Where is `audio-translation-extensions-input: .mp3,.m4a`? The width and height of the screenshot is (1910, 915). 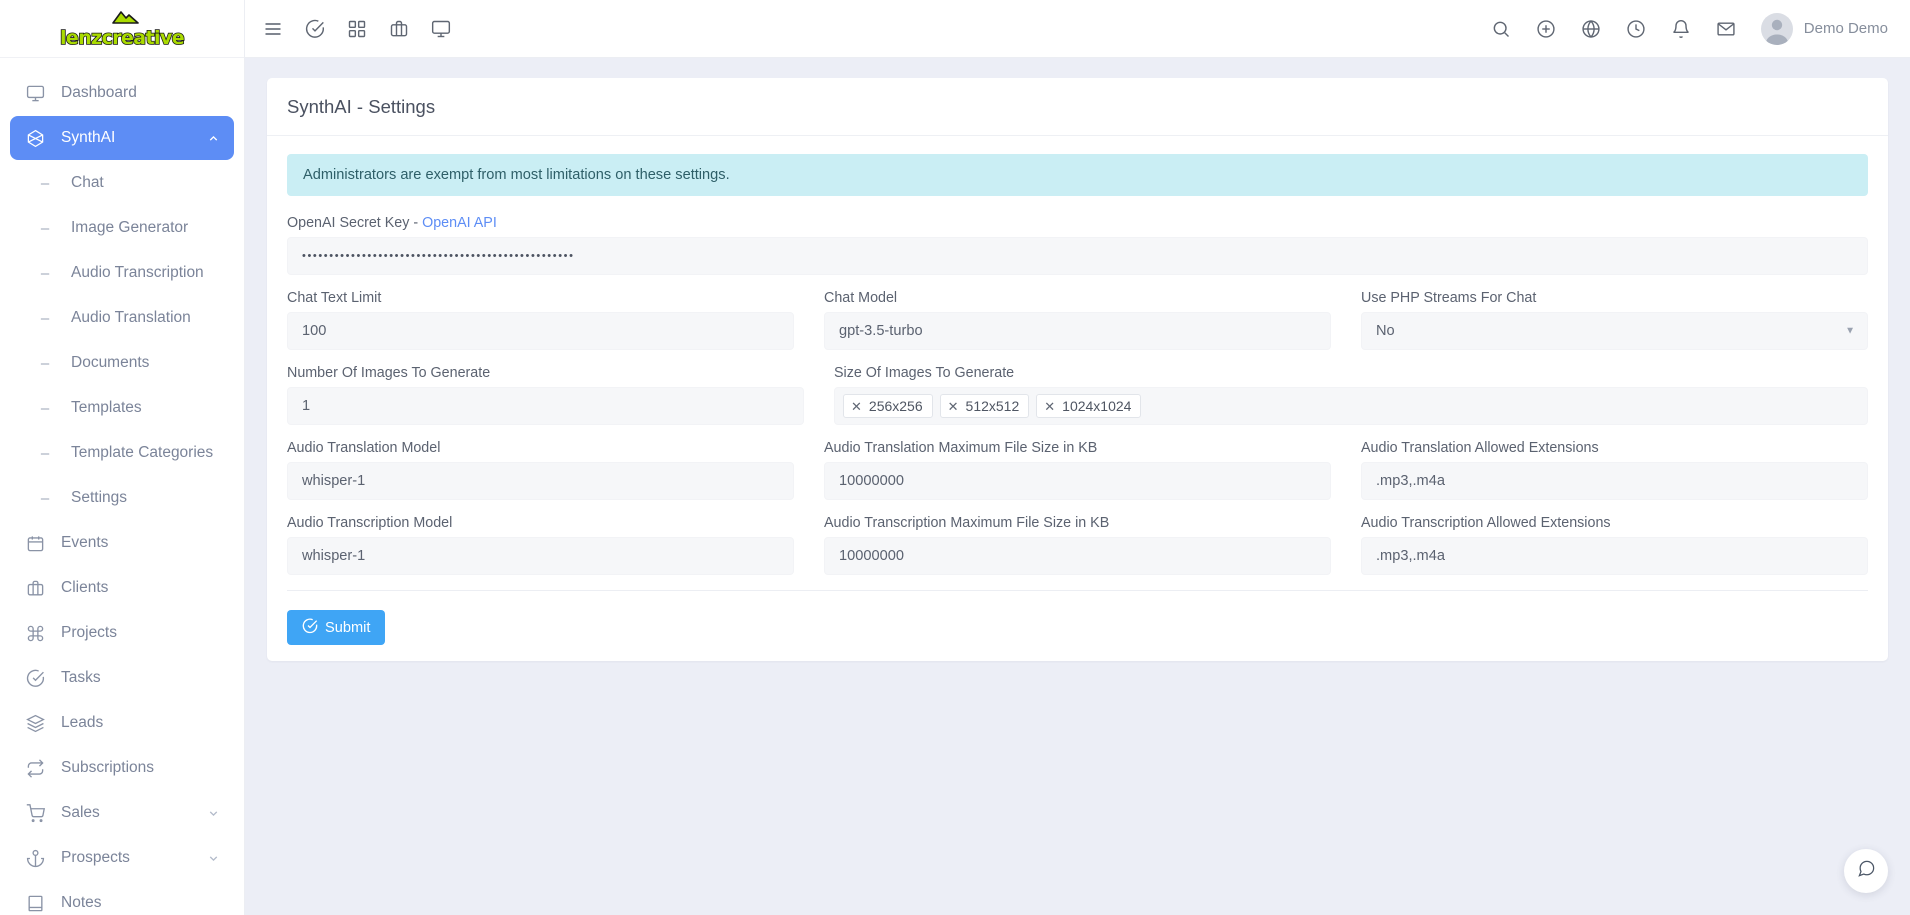 audio-translation-extensions-input: .mp3,.m4a is located at coordinates (1614, 481).